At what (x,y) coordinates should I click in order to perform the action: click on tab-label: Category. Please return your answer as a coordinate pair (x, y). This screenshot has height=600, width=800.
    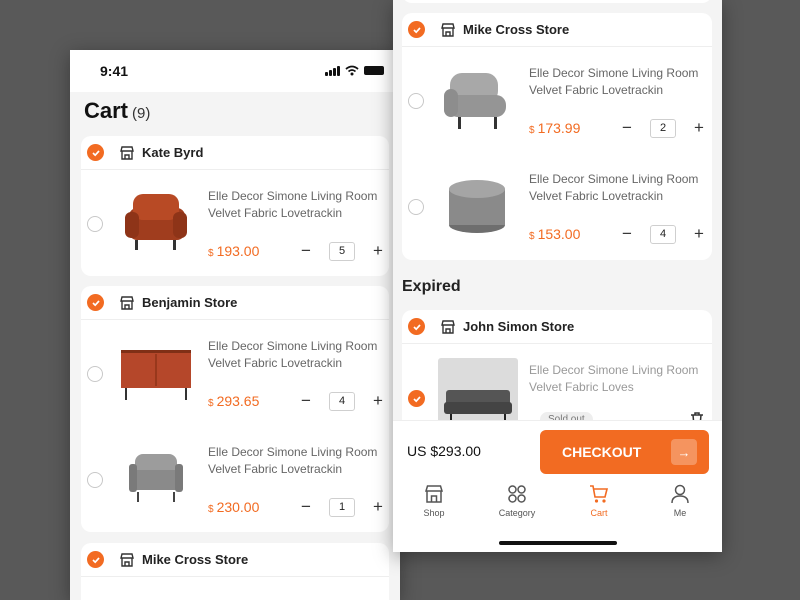
    Looking at the image, I should click on (517, 513).